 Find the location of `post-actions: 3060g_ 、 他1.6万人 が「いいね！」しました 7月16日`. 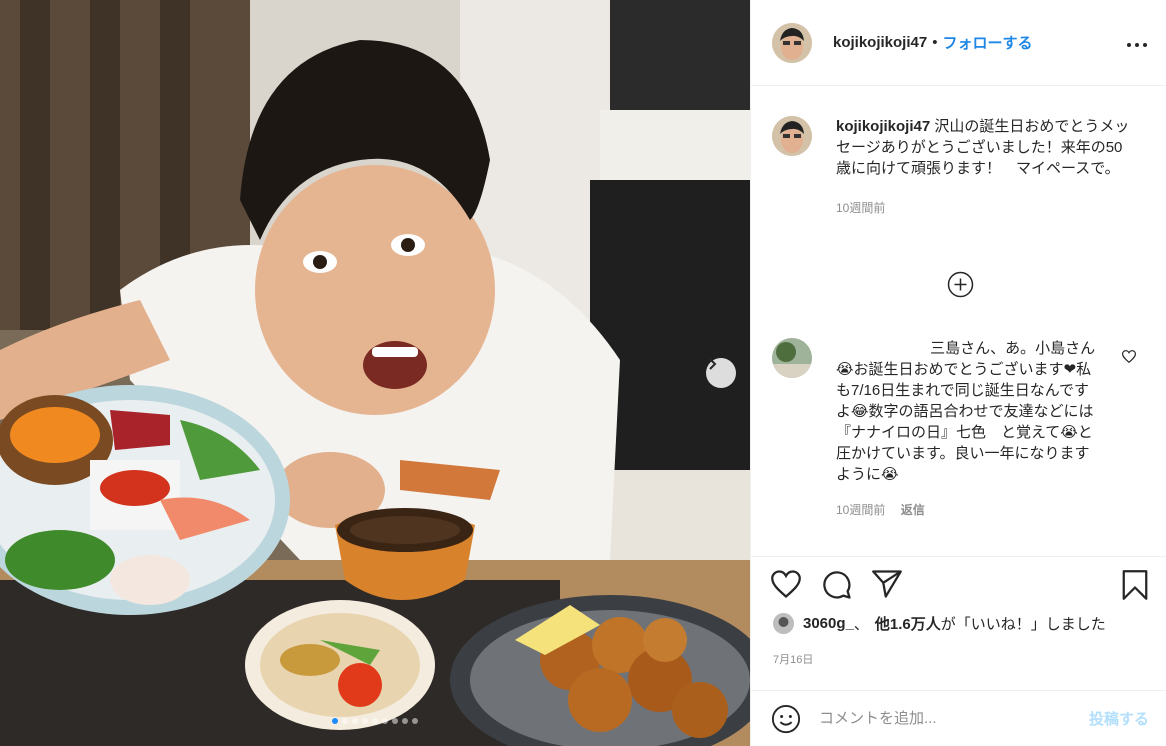

post-actions: 3060g_ 、 他1.6万人 が「いいね！」しました 7月16日 is located at coordinates (958, 623).